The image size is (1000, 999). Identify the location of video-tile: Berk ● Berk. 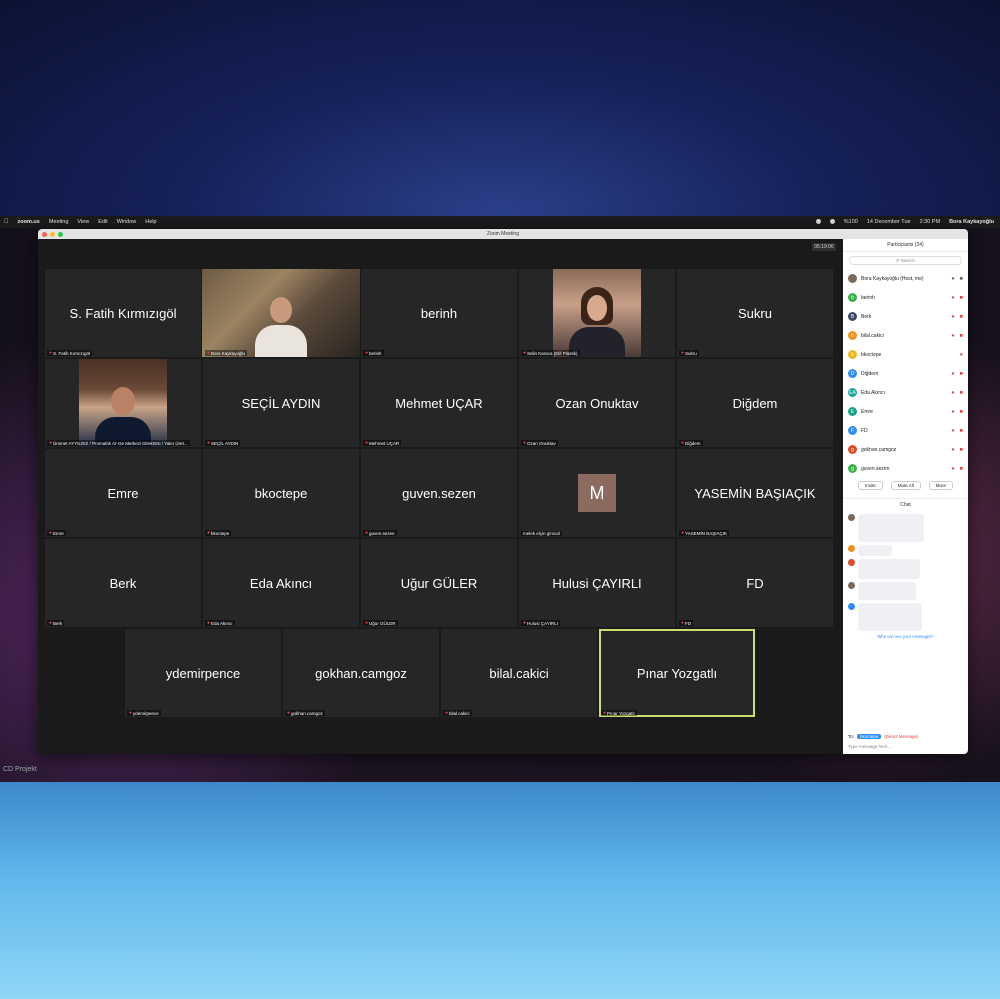
(123, 583).